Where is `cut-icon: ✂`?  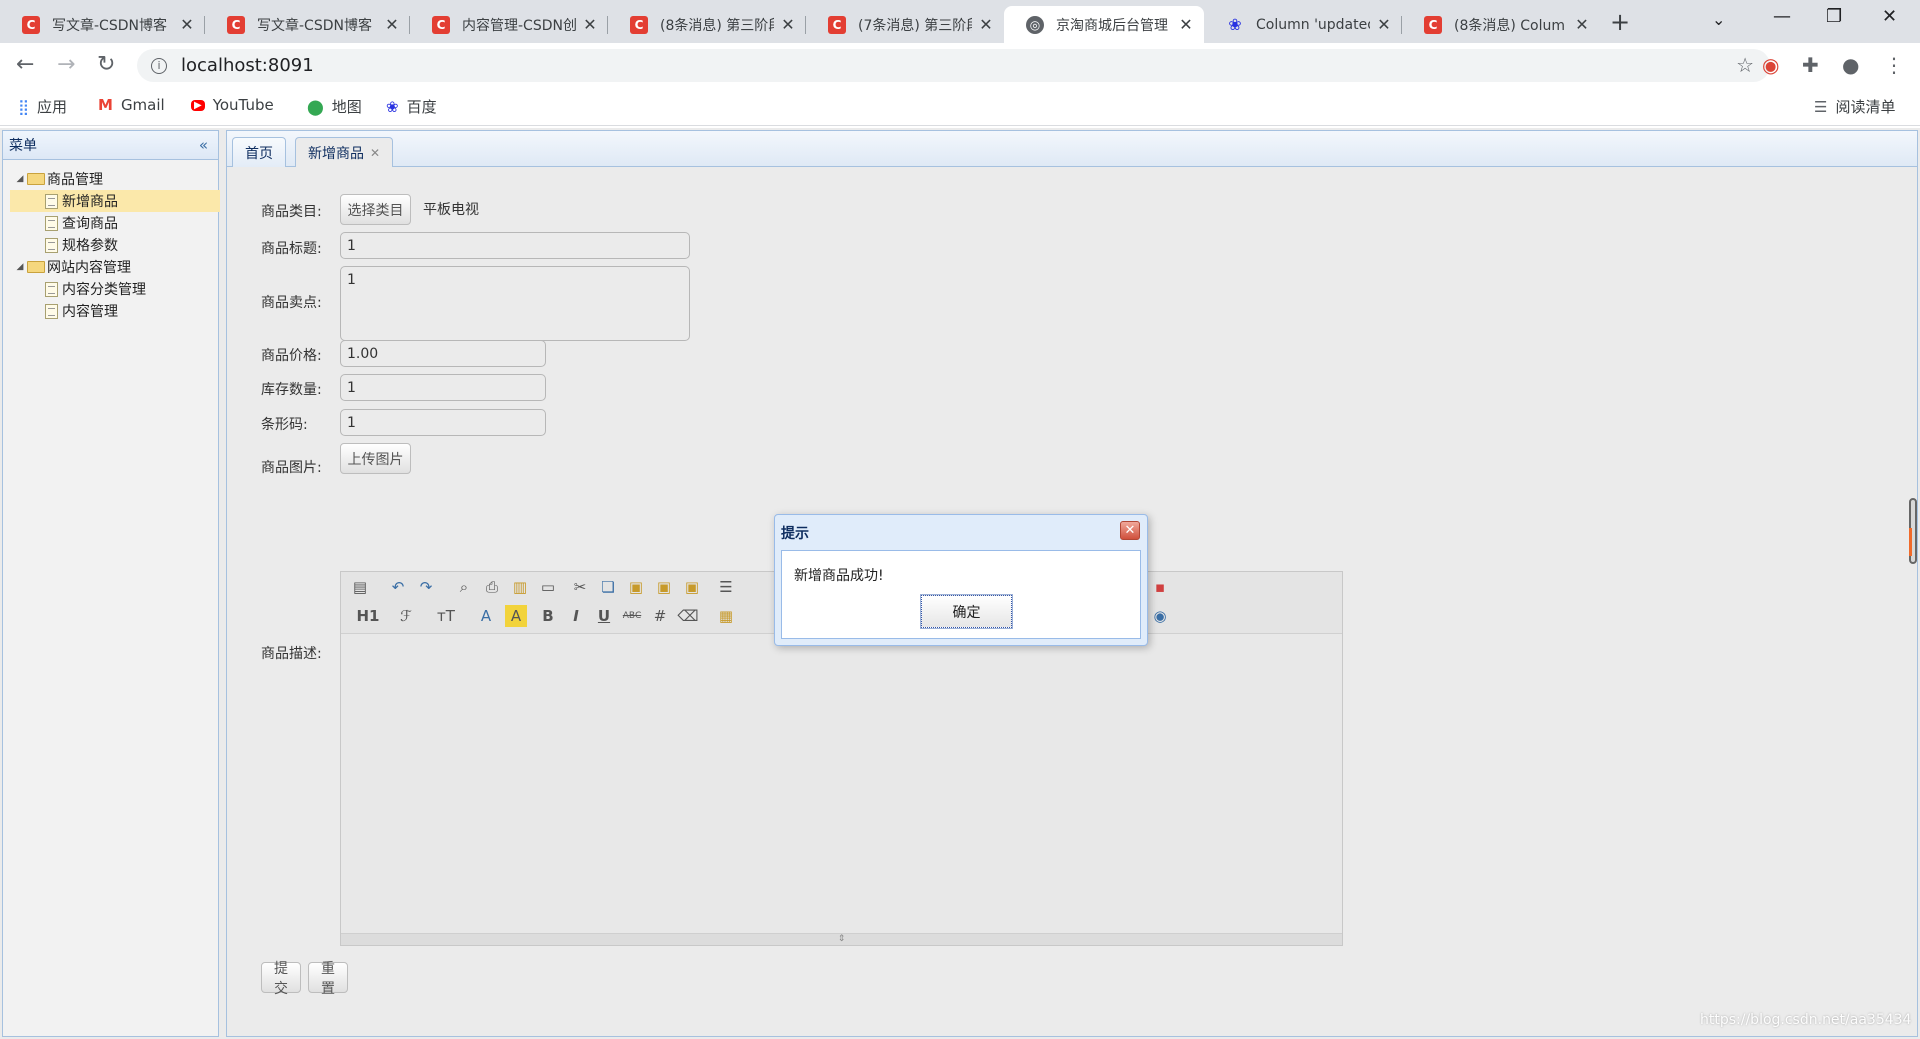
cut-icon: ✂ is located at coordinates (580, 587).